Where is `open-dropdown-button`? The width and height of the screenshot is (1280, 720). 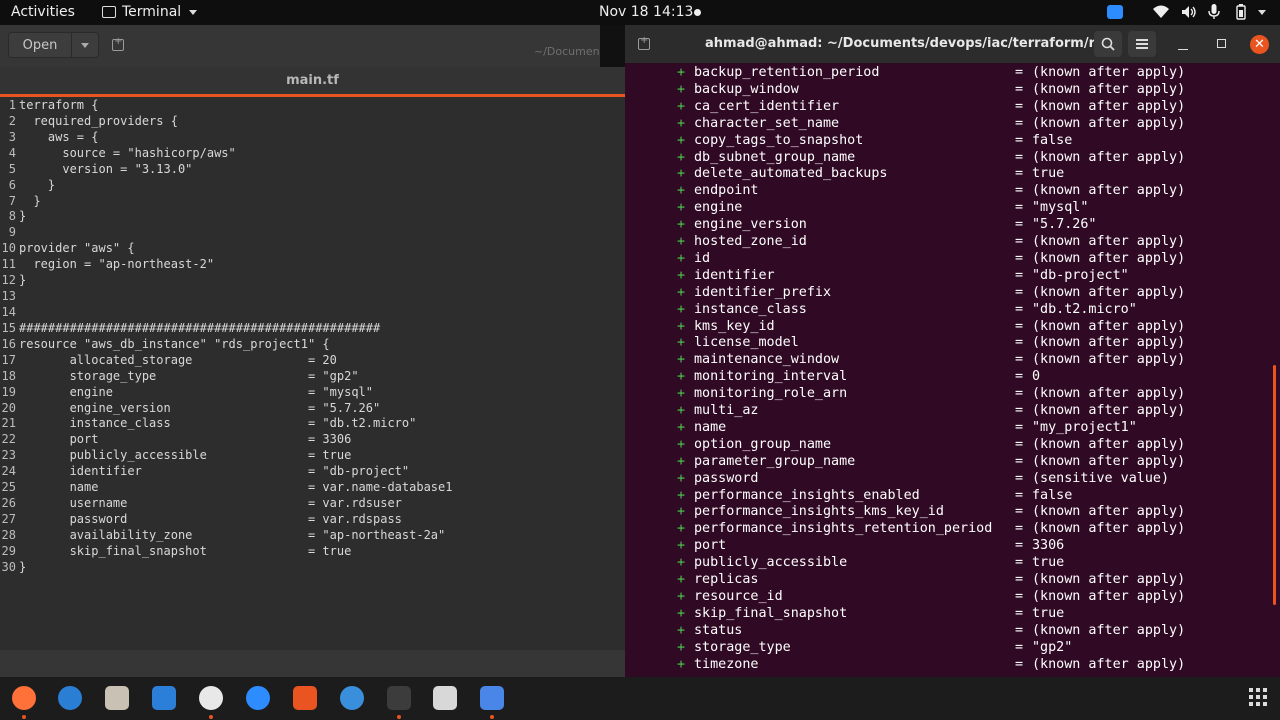
open-dropdown-button is located at coordinates (85, 45).